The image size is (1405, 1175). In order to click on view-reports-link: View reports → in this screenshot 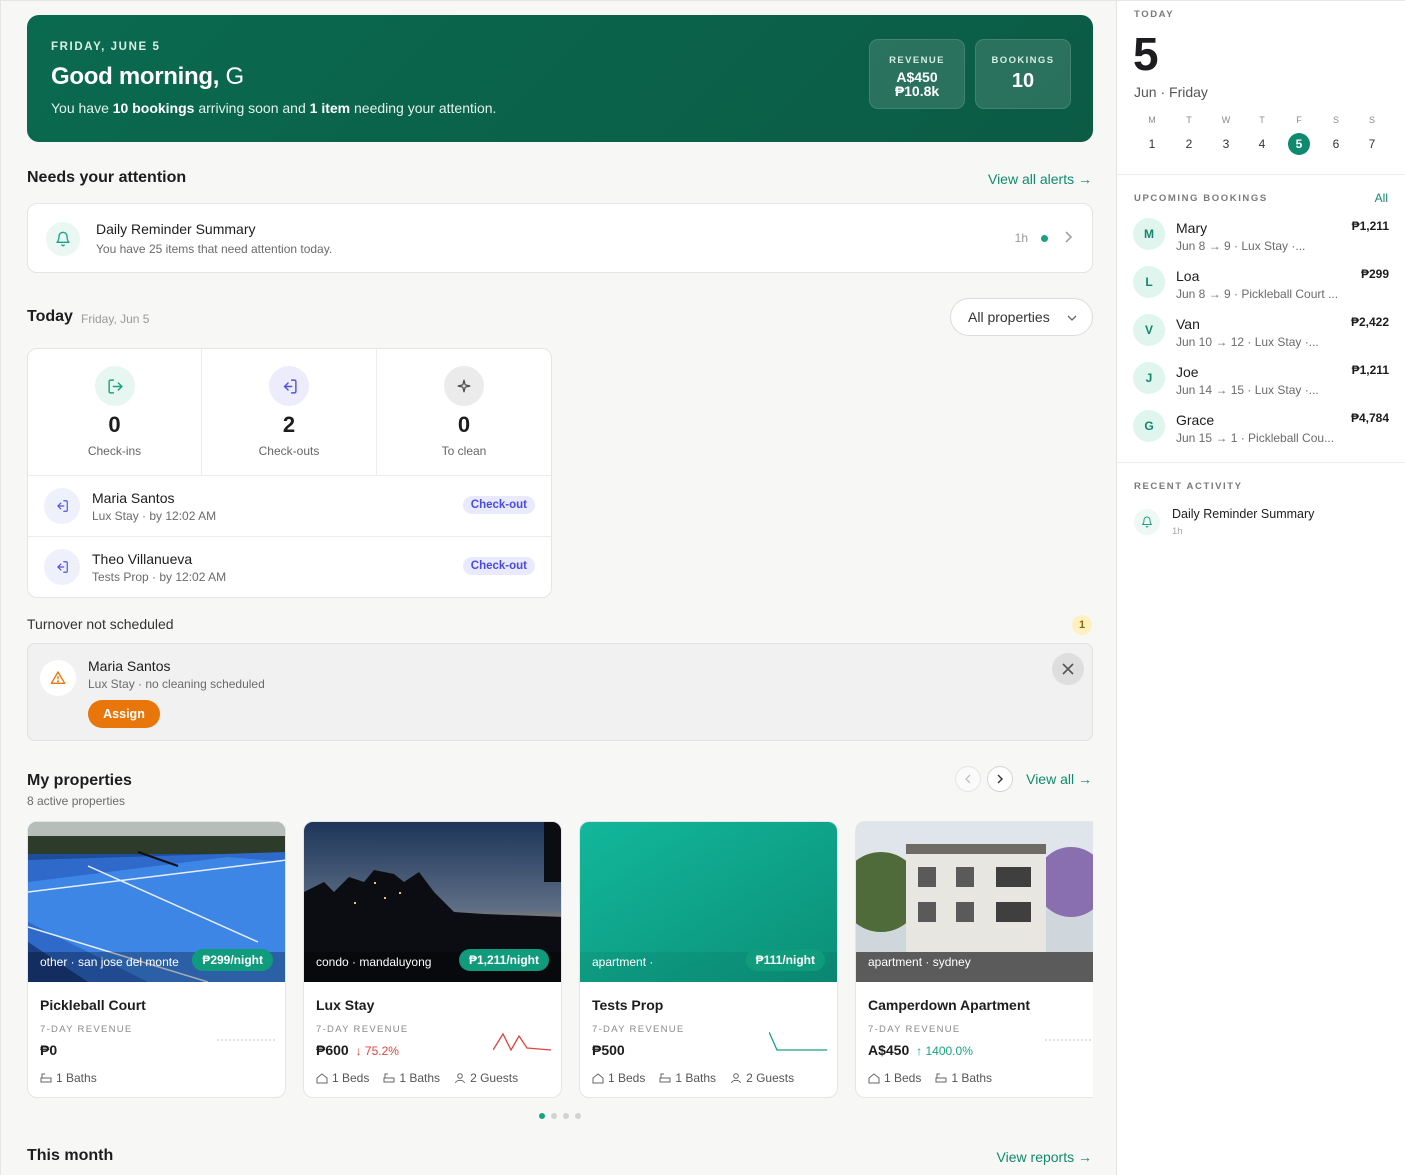, I will do `click(1044, 1157)`.